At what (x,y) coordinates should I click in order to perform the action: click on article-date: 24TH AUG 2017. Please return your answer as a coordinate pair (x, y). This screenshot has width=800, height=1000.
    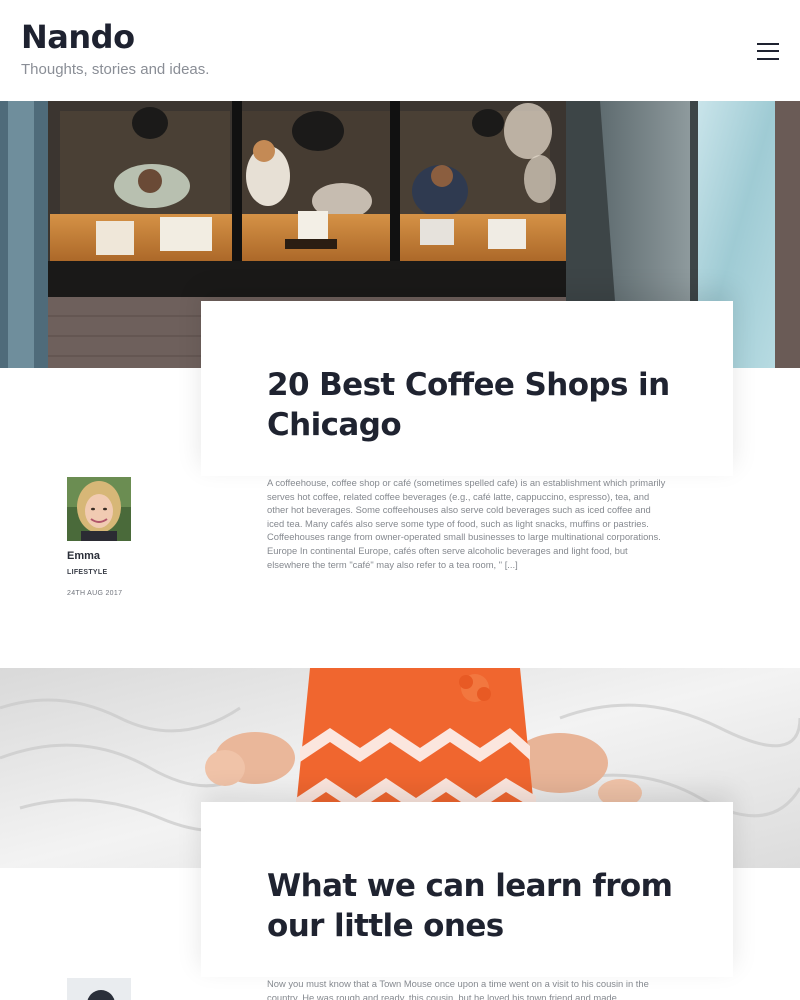
    Looking at the image, I should click on (95, 593).